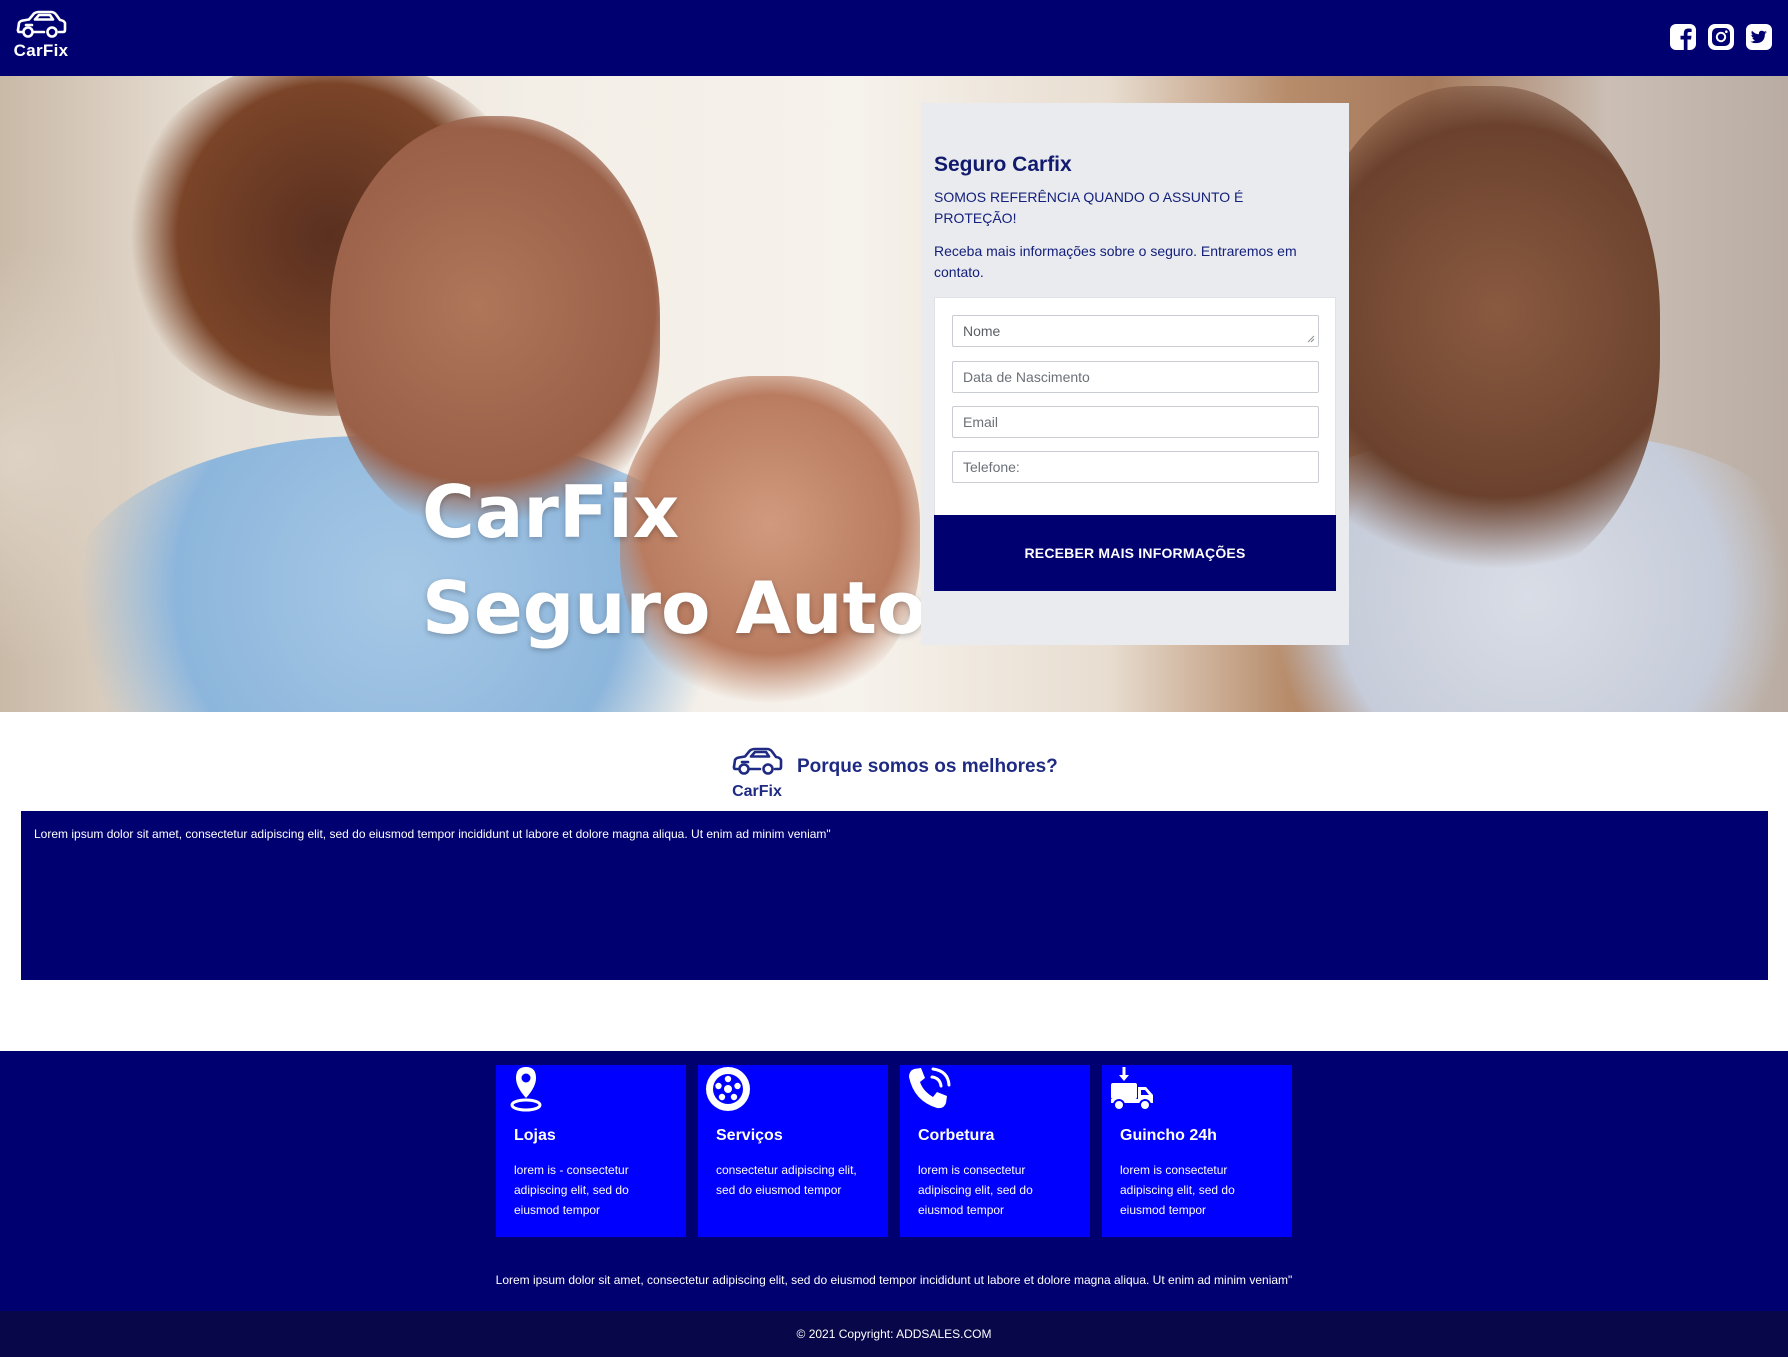 The width and height of the screenshot is (1788, 1357). I want to click on brand-logo-text: CarFix, so click(41, 50).